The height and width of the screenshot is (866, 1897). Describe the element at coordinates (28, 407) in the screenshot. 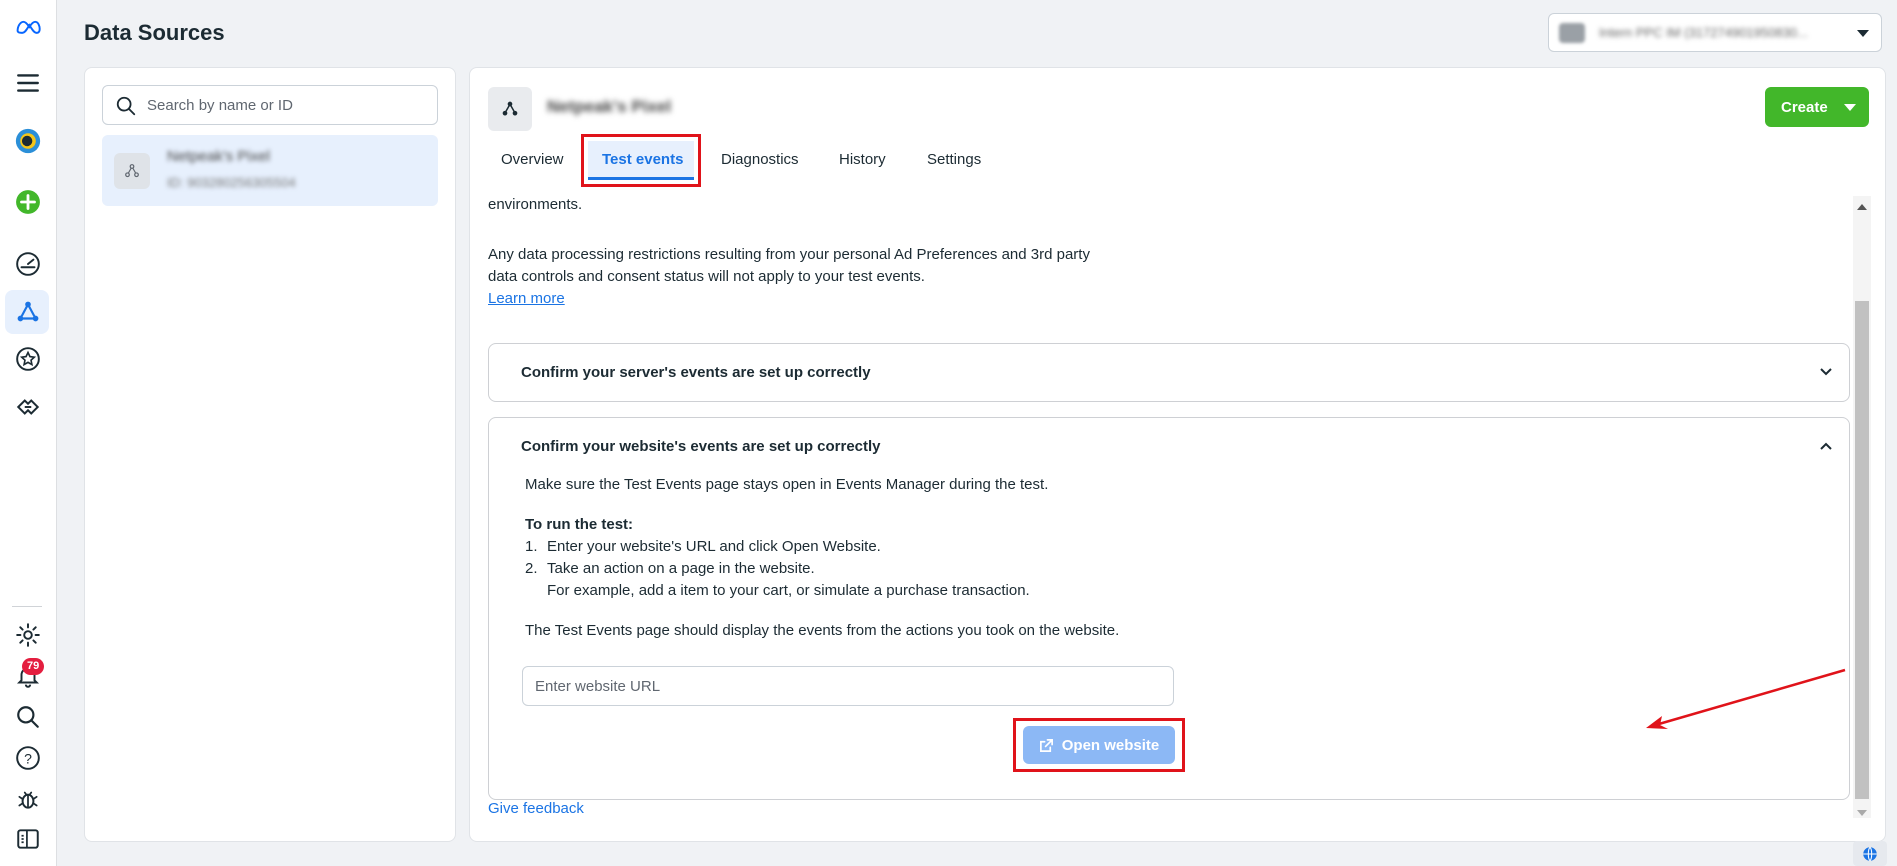

I see `partner-integrations-icon` at that location.